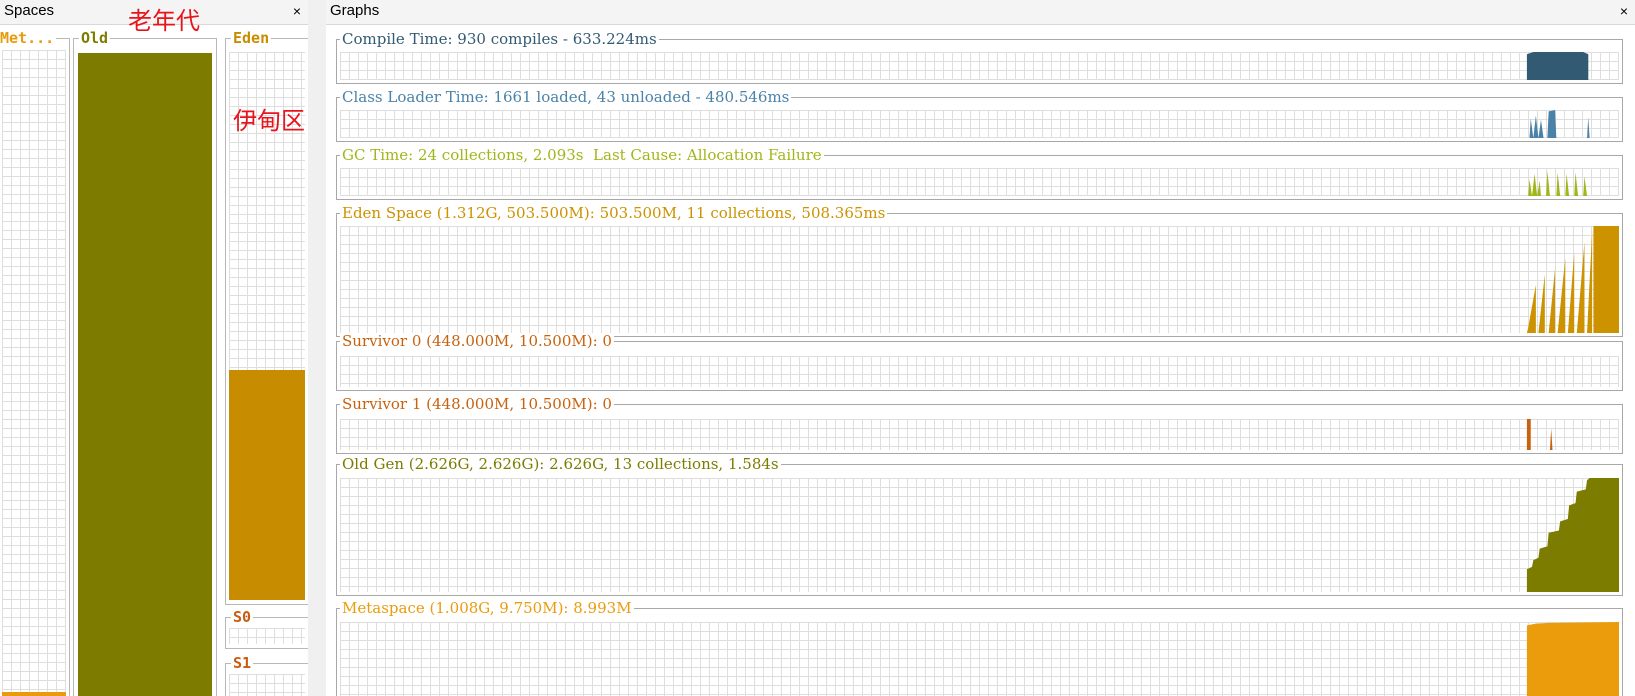  I want to click on graph-data-metaspace, so click(1572, 659).